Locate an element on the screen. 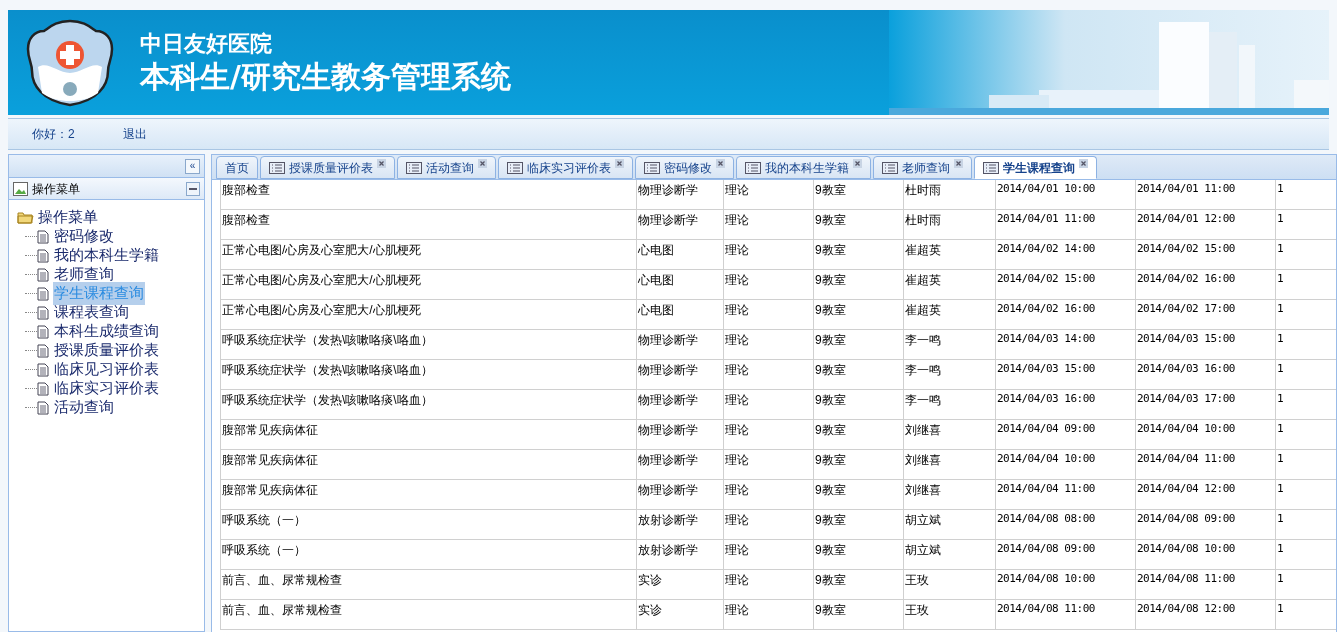 Image resolution: width=1337 pixels, height=632 pixels. table-cell: 2014/04/04 09:00 is located at coordinates (1065, 434).